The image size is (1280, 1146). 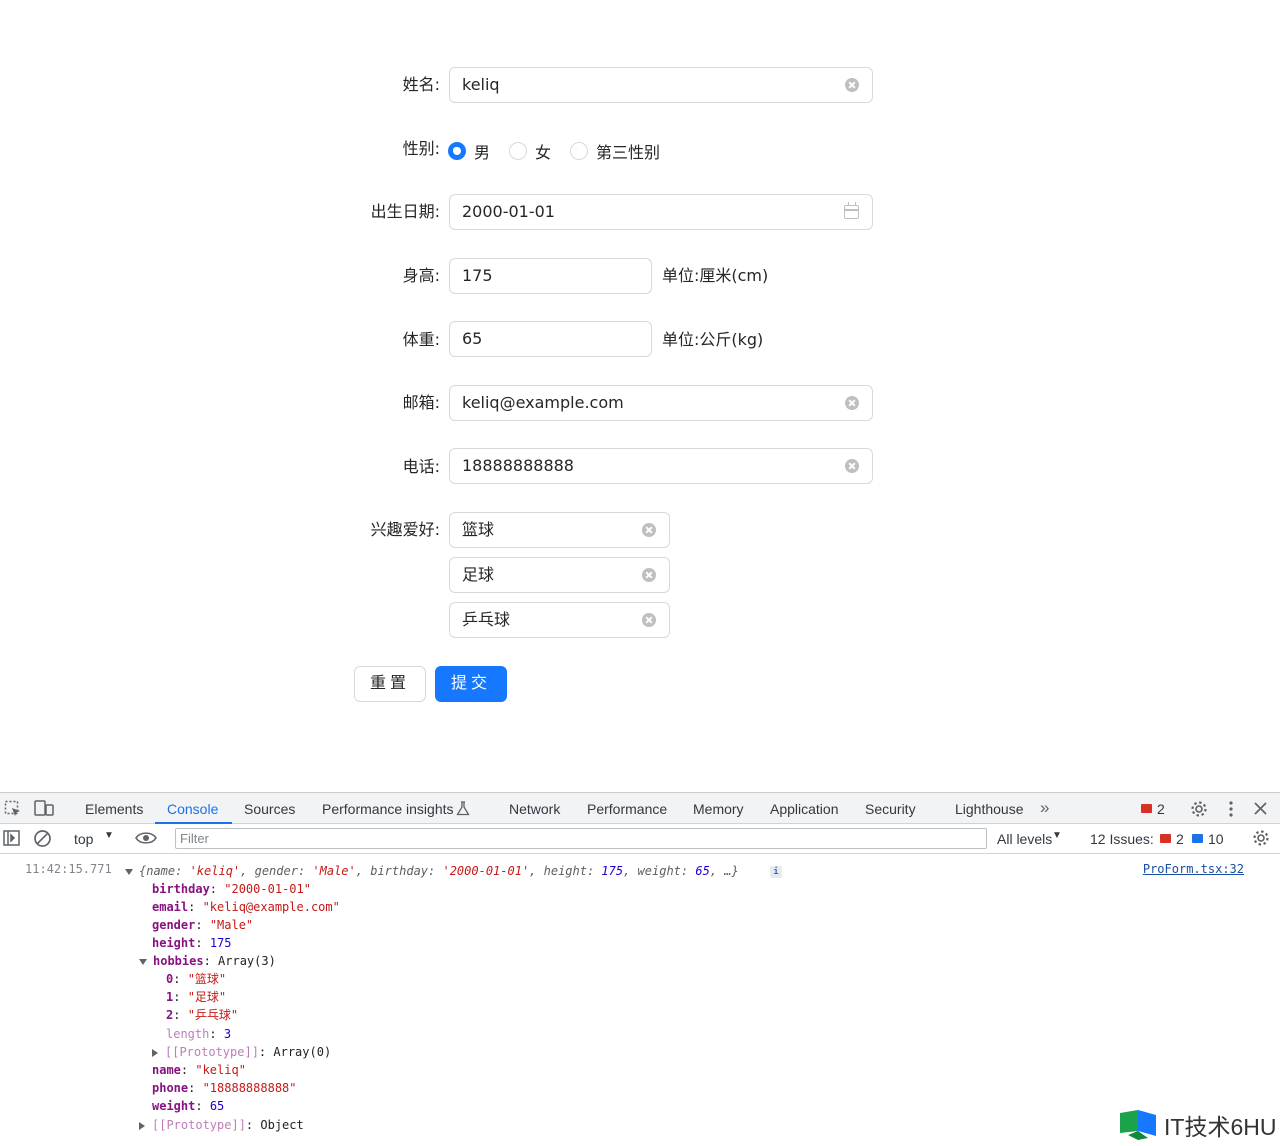 What do you see at coordinates (13, 809) in the screenshot?
I see `inspect-element-icon` at bounding box center [13, 809].